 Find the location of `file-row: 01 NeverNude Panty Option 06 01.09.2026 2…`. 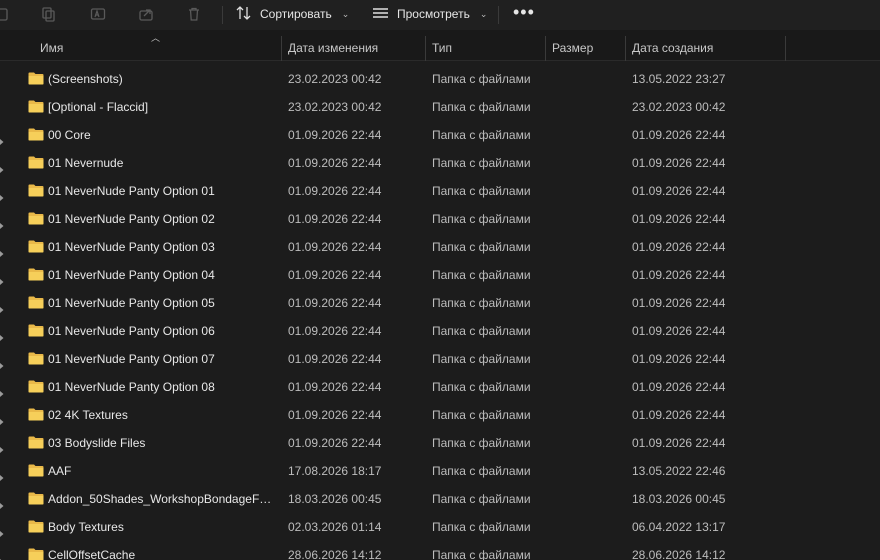

file-row: 01 NeverNude Panty Option 06 01.09.2026 2… is located at coordinates (440, 331).